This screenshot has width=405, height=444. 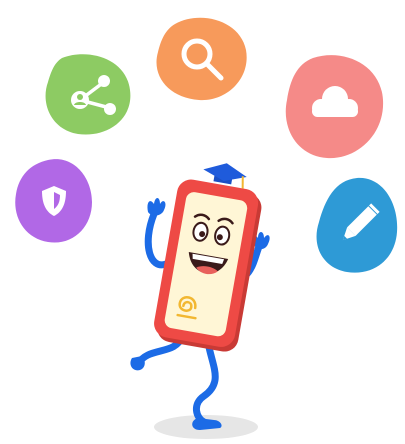 I want to click on share-blob, so click(x=88, y=95).